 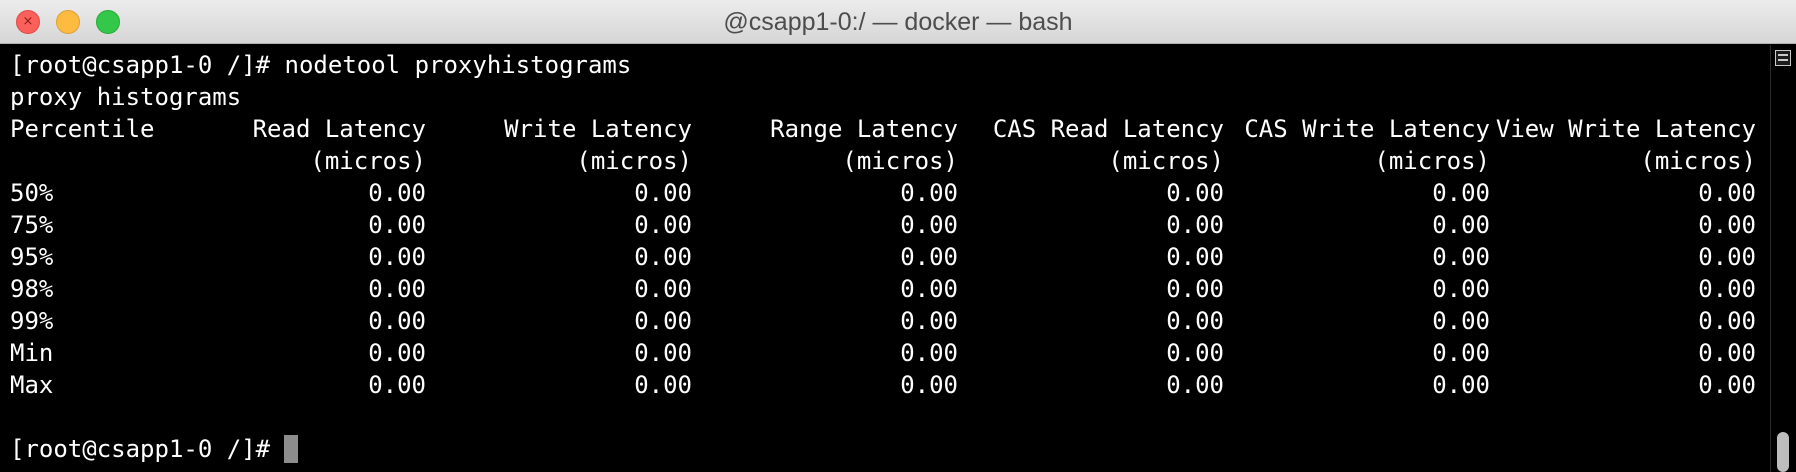 What do you see at coordinates (32, 321) in the screenshot?
I see `table-cell: 99%` at bounding box center [32, 321].